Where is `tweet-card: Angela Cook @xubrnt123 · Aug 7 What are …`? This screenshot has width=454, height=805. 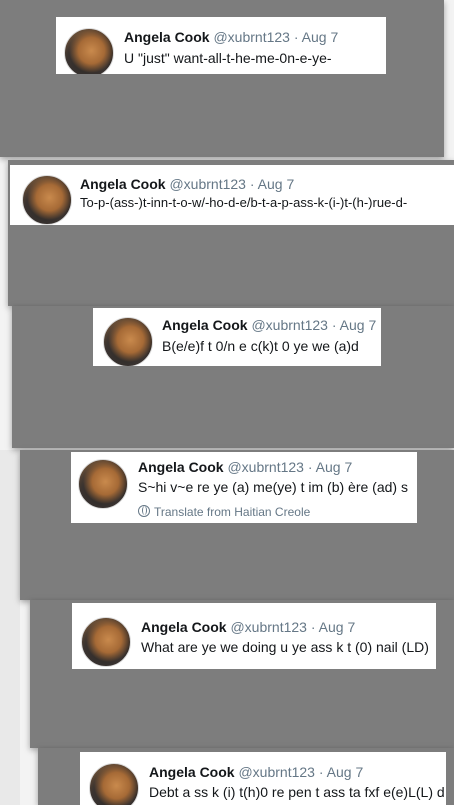
tweet-card: Angela Cook @xubrnt123 · Aug 7 What are … is located at coordinates (254, 636).